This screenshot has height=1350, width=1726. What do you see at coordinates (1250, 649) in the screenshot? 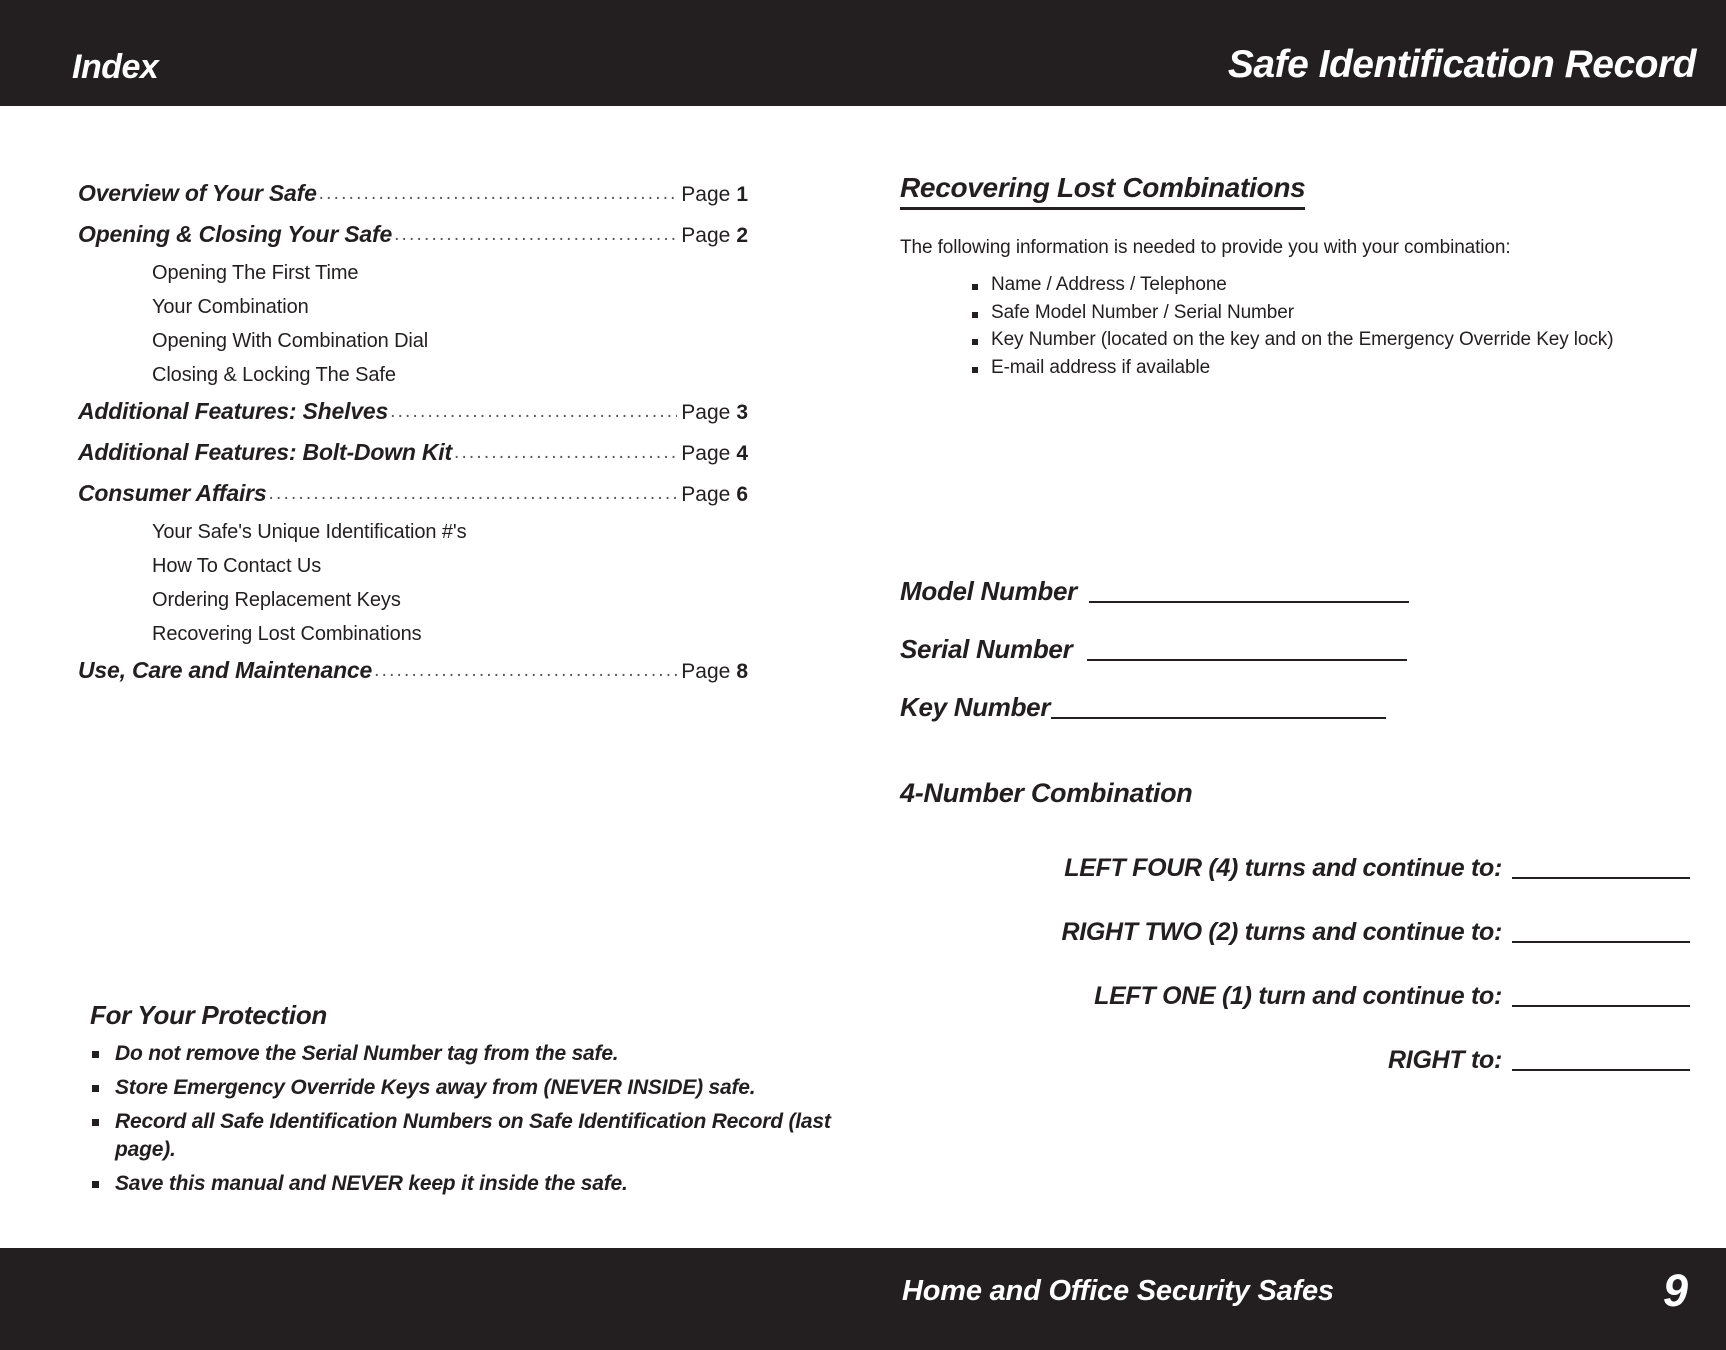
I see `serial-number-field-row: Serial Number` at bounding box center [1250, 649].